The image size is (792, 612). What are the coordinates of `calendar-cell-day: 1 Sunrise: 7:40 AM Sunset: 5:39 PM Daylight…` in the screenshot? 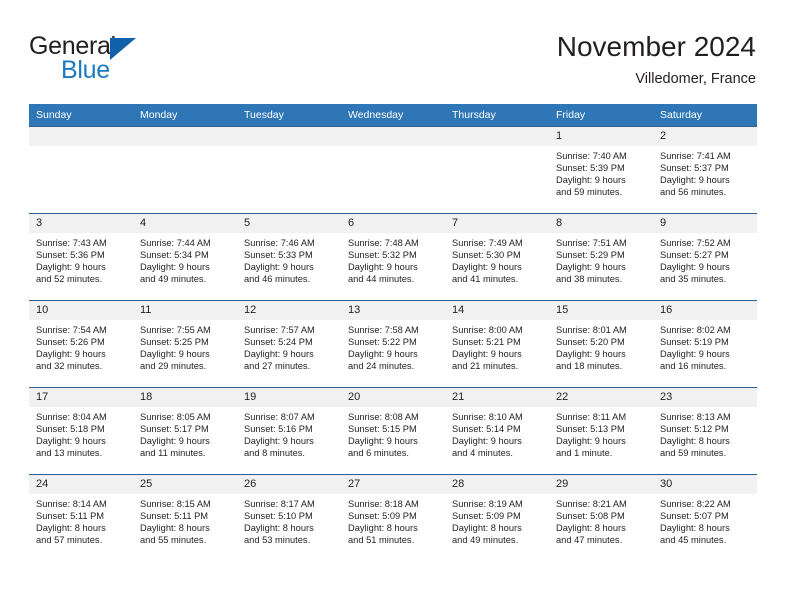 It's located at (601, 170).